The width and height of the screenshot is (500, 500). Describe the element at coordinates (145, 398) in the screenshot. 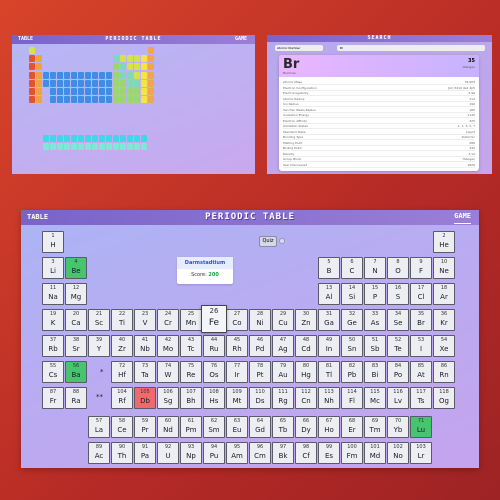

I see `element-cell-db: 105 Db` at that location.